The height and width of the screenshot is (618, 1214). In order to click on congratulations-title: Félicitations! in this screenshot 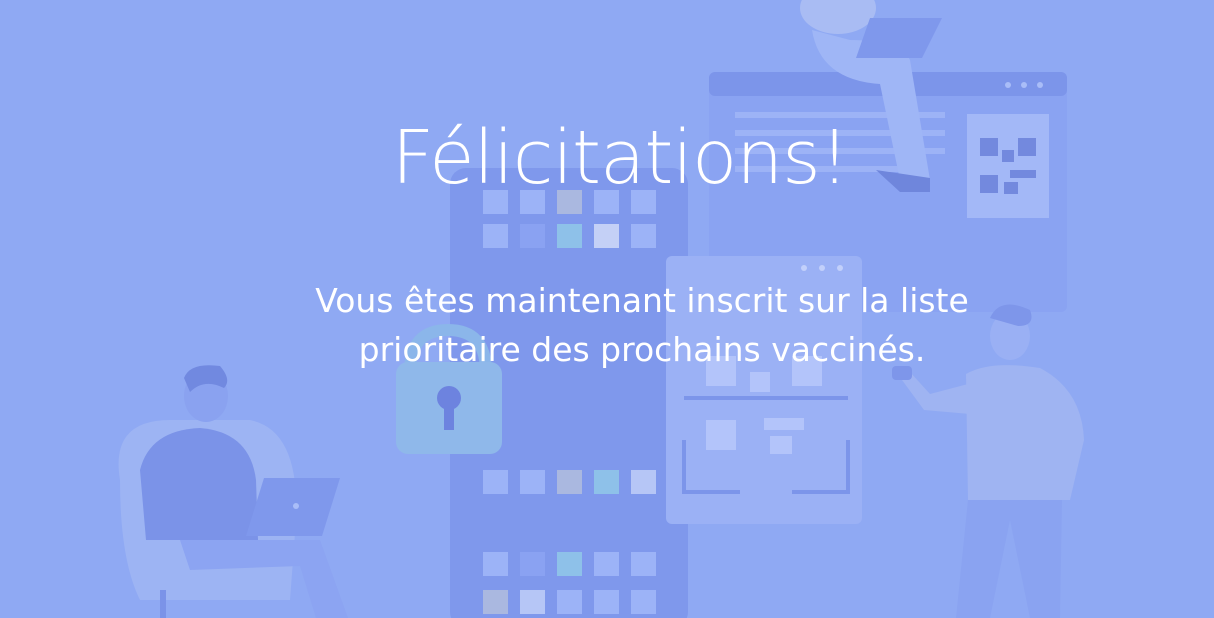, I will do `click(620, 158)`.